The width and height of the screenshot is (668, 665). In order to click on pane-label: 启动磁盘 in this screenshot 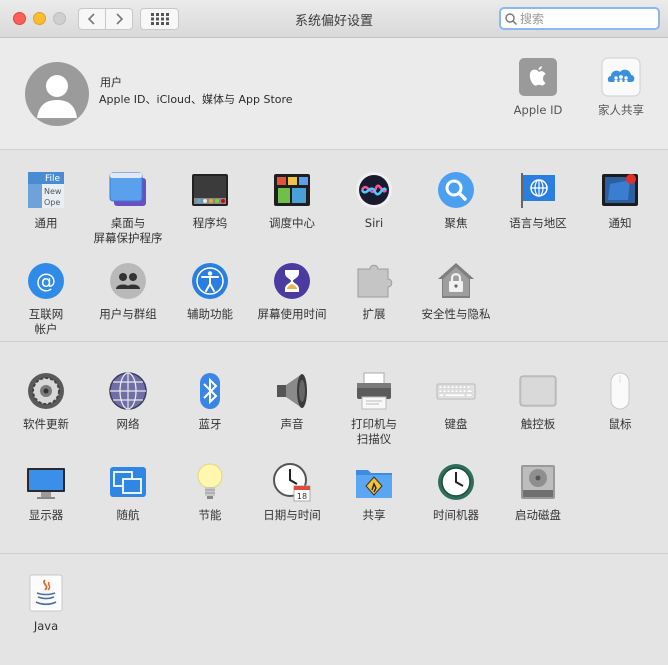, I will do `click(538, 515)`.